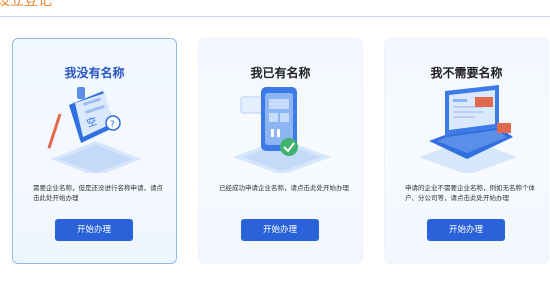 The height and width of the screenshot is (290, 550). What do you see at coordinates (468, 129) in the screenshot?
I see `laptop-illustration` at bounding box center [468, 129].